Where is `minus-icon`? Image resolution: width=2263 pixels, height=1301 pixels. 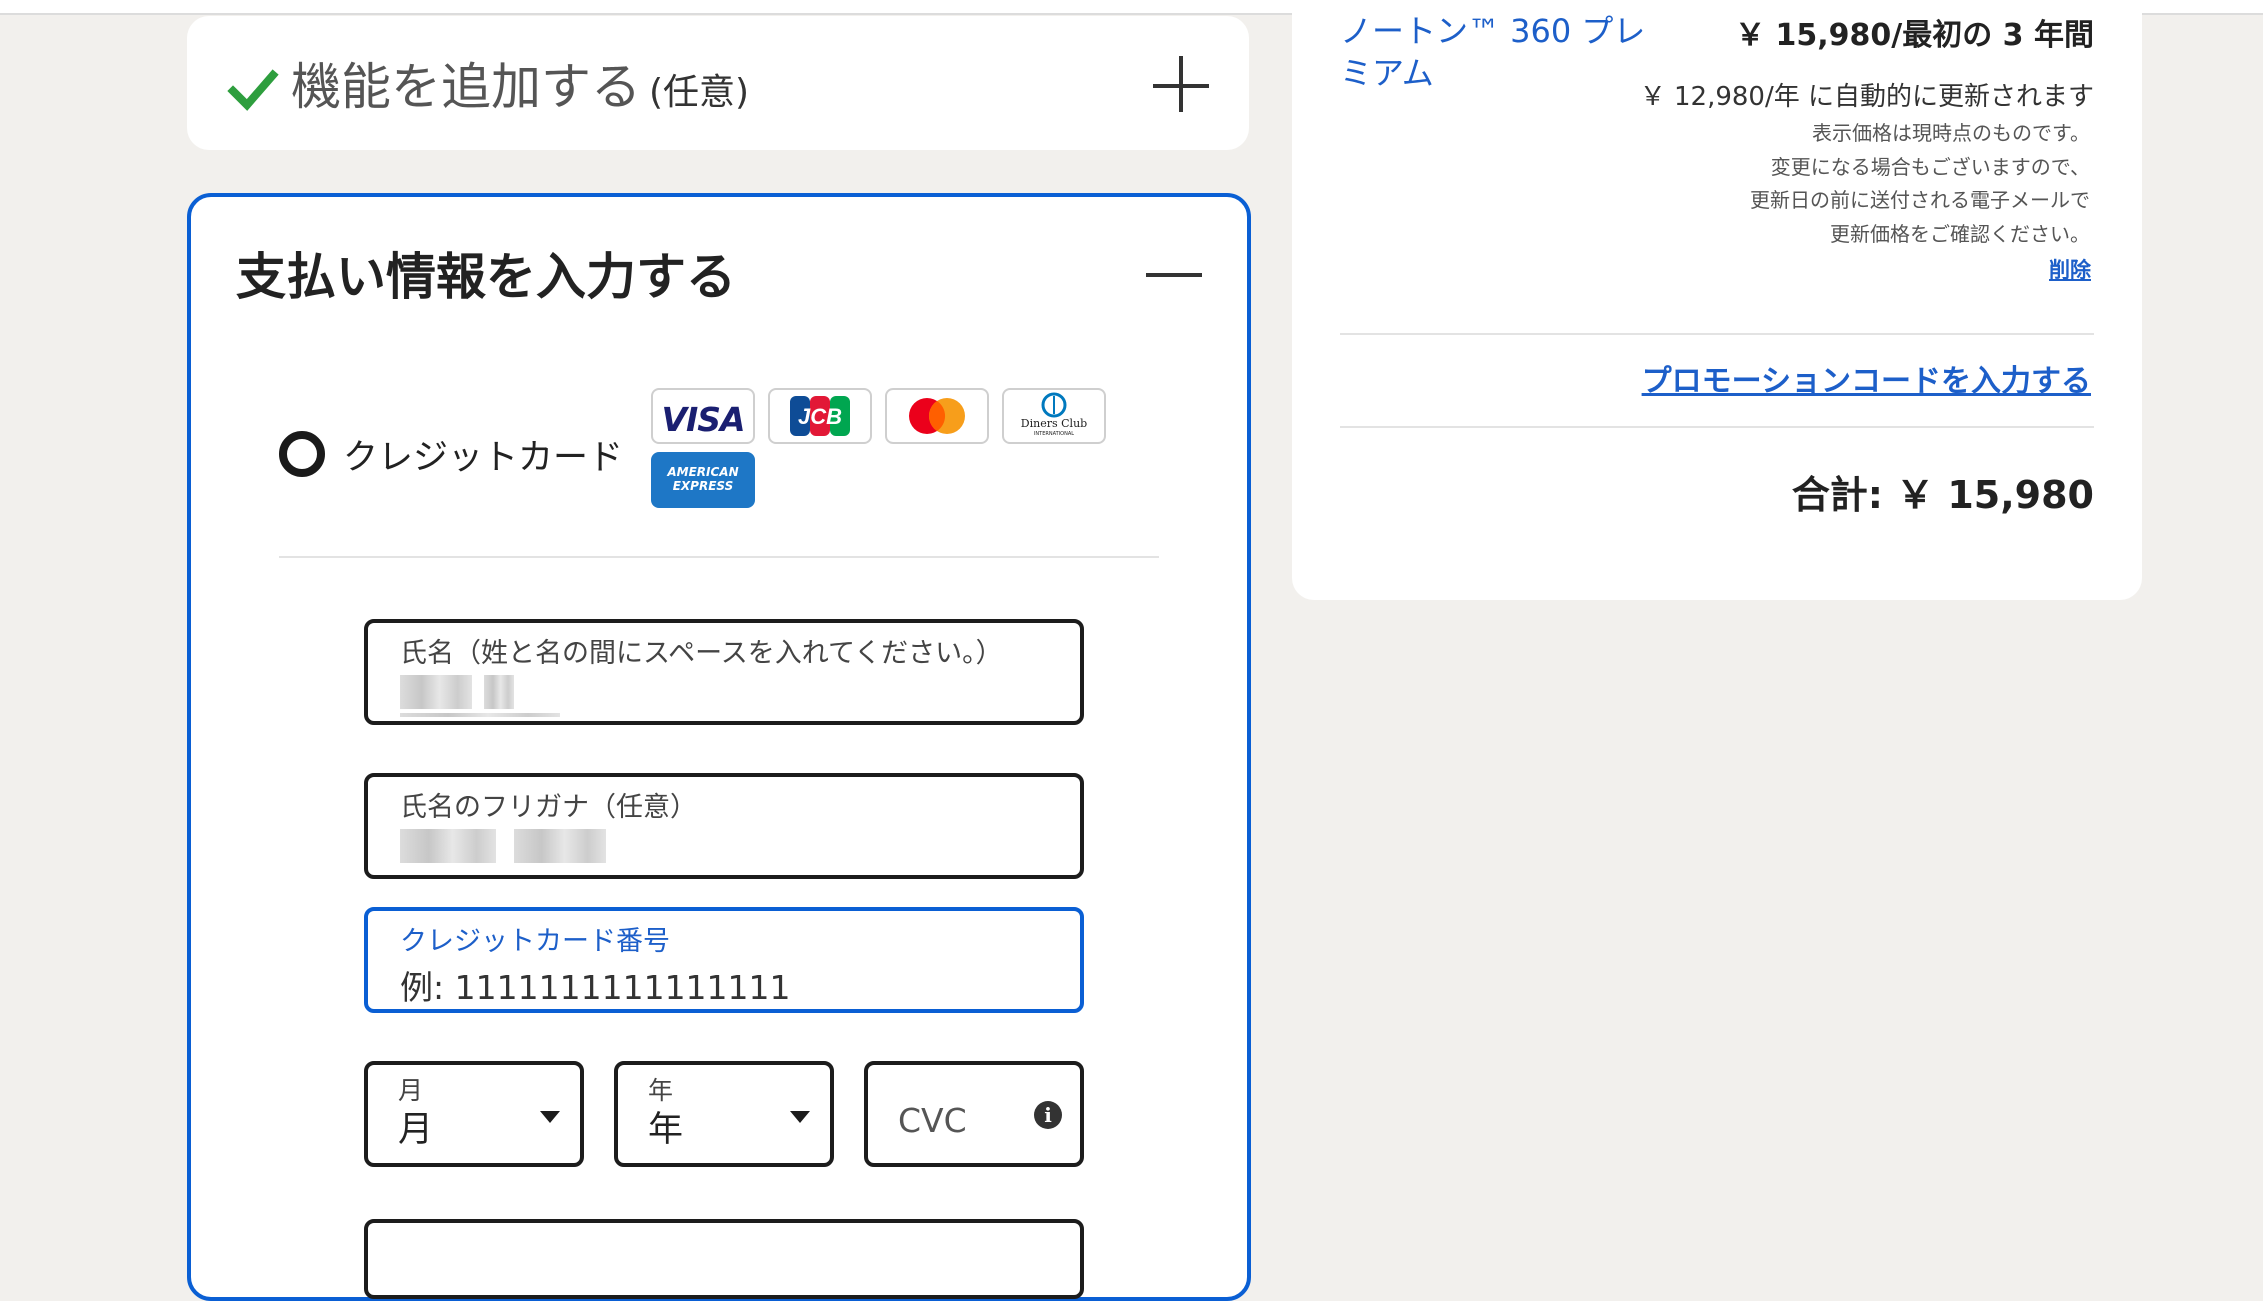
minus-icon is located at coordinates (1174, 275).